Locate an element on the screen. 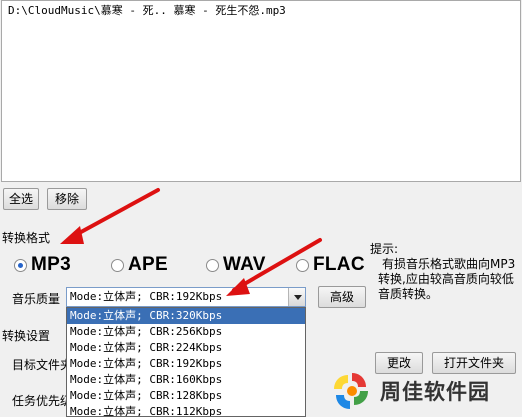  annotation-arrows is located at coordinates (191, 242).